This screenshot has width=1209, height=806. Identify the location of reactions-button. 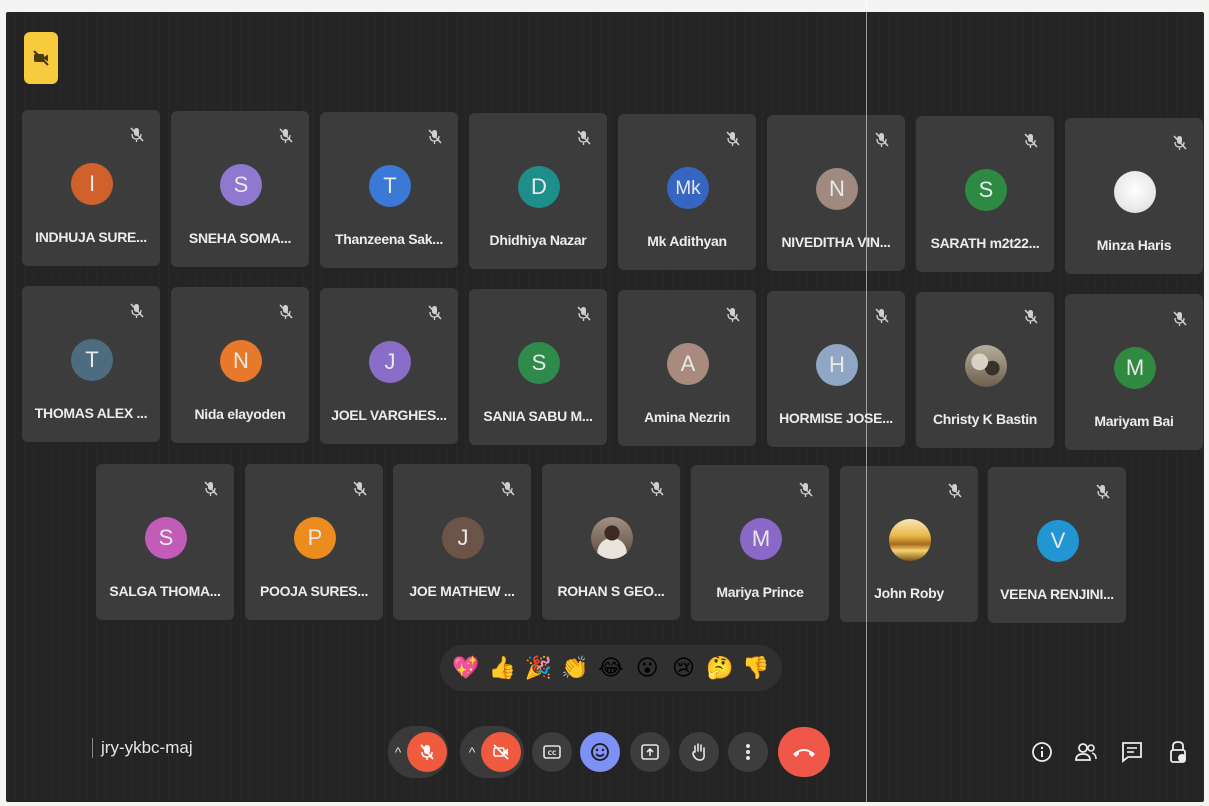
(600, 752).